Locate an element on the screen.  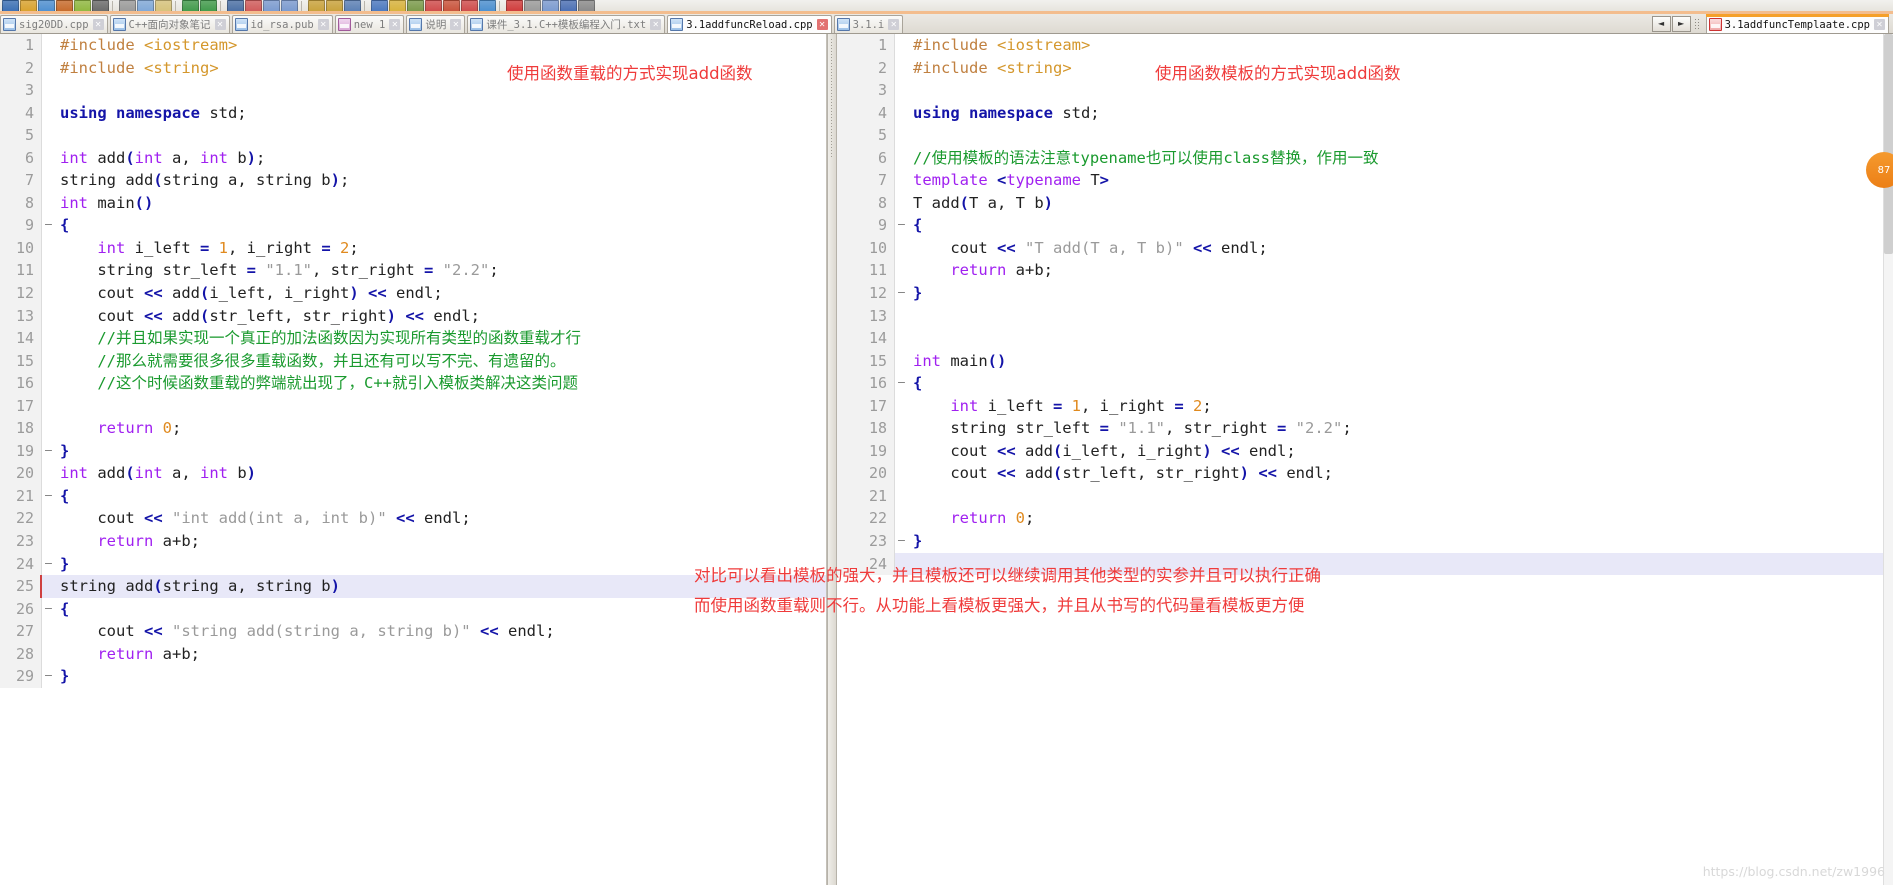
code-line: 11 return a+b; is located at coordinates (1365, 271).